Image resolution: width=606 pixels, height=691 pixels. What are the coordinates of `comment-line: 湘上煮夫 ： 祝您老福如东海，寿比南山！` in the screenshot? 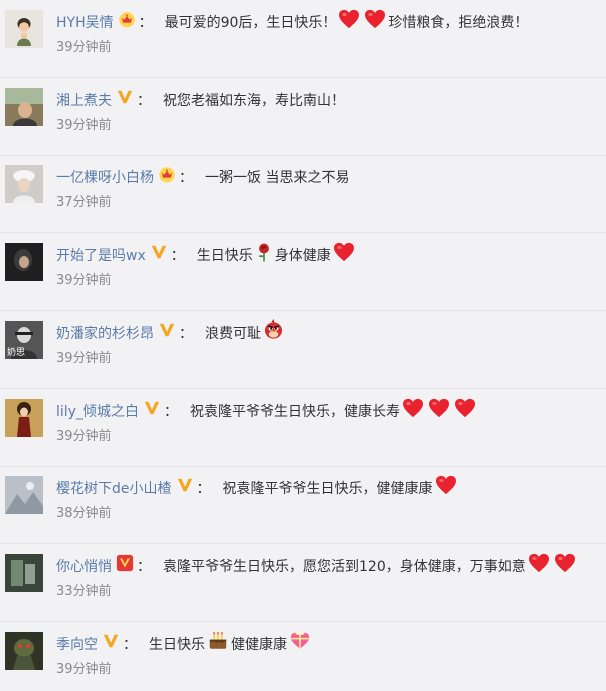 It's located at (200, 101).